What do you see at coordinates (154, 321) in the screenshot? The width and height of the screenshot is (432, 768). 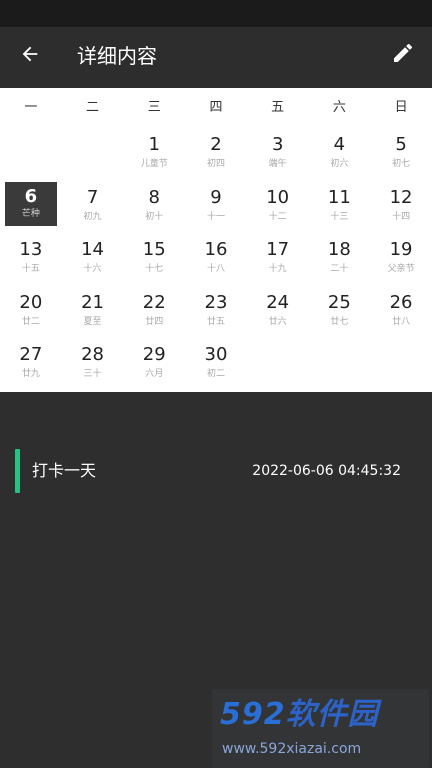 I see `lunar-date: 廿四` at bounding box center [154, 321].